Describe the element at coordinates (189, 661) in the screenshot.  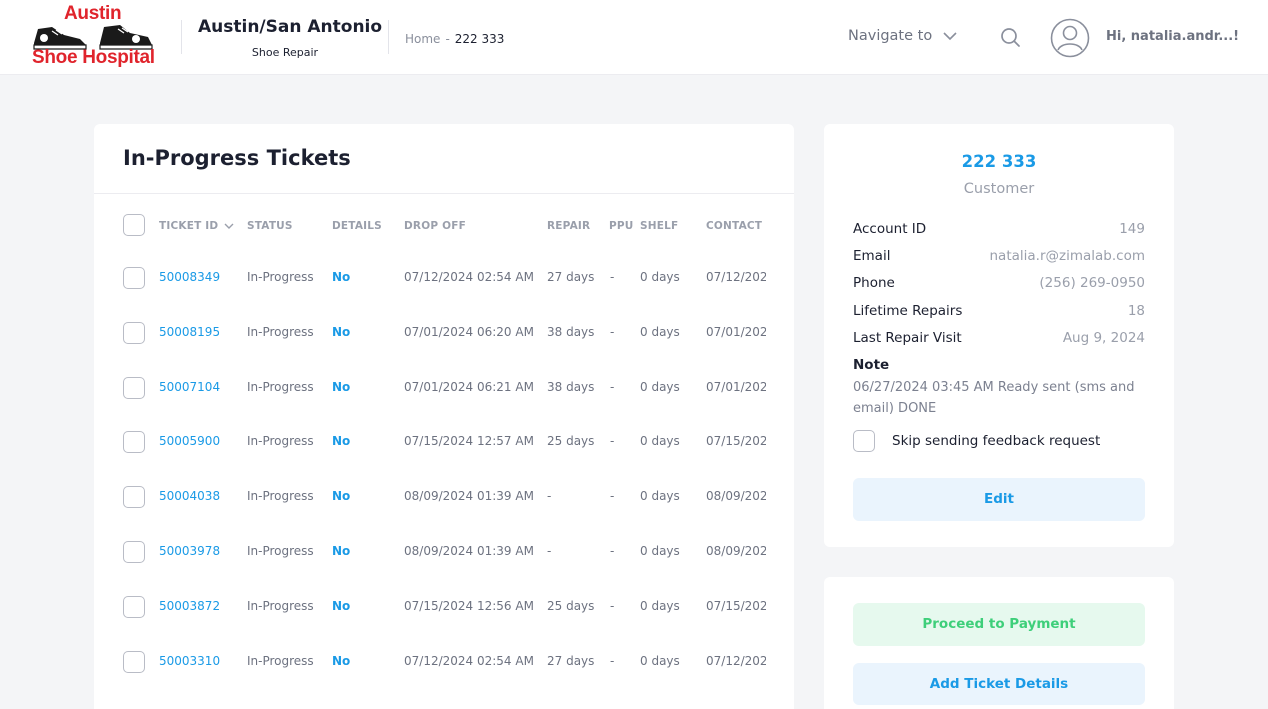
I see `ticket-id-link: 50003310` at that location.